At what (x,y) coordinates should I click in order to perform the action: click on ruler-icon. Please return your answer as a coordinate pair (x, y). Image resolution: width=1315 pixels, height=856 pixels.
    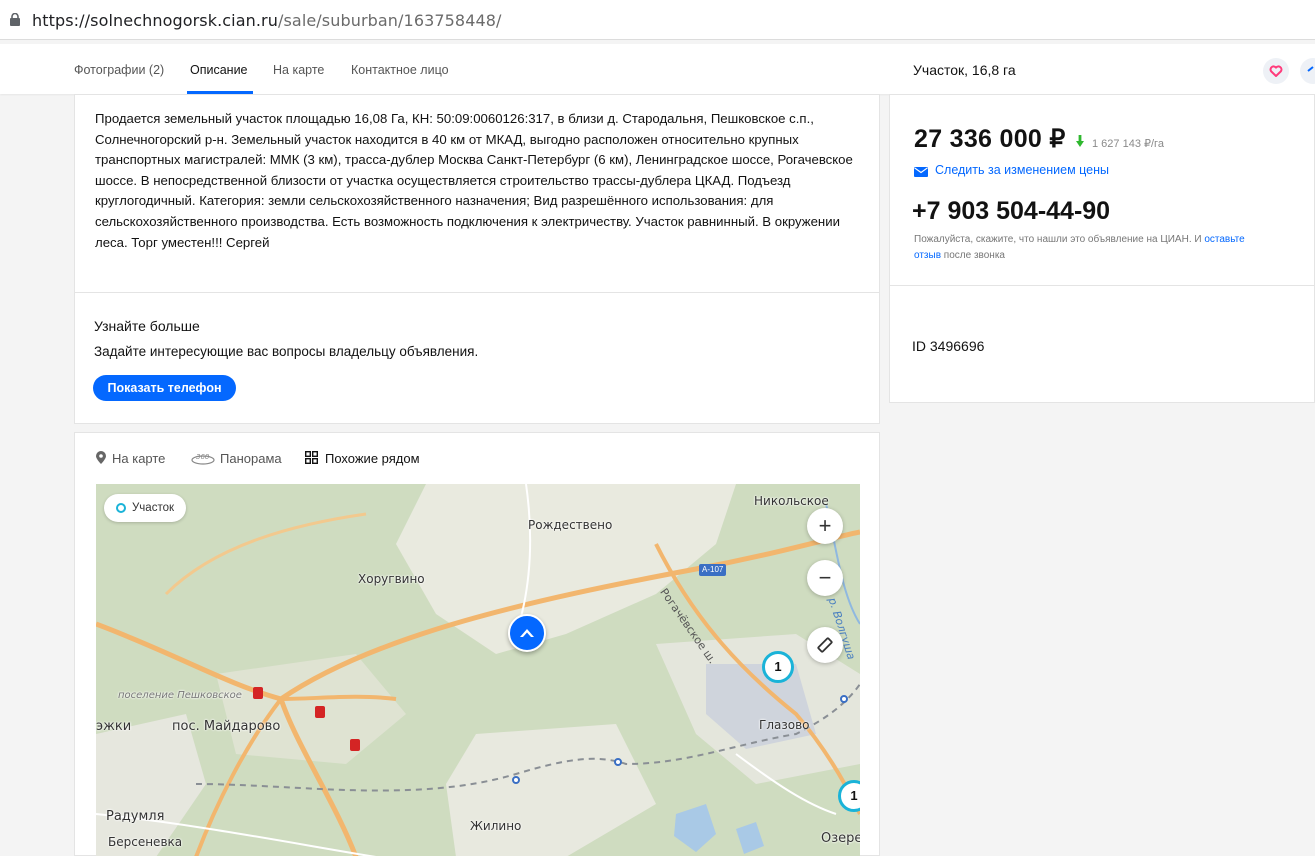
    Looking at the image, I should click on (825, 645).